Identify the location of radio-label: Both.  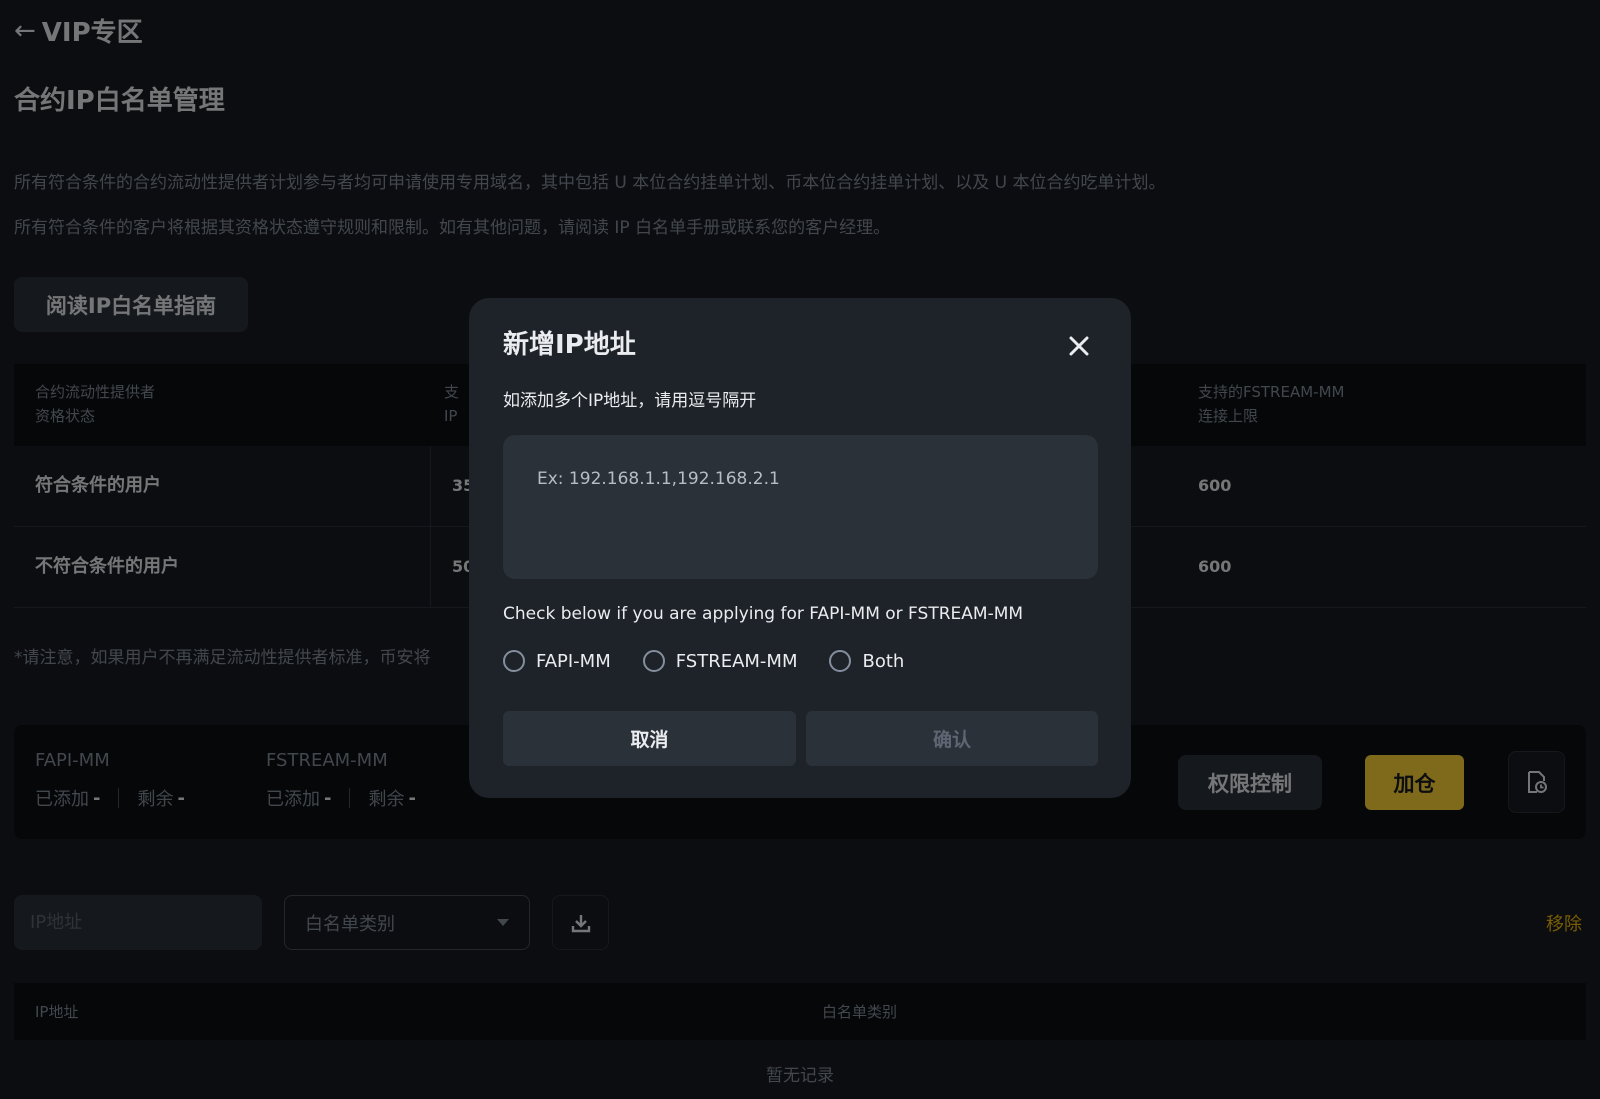
(883, 661).